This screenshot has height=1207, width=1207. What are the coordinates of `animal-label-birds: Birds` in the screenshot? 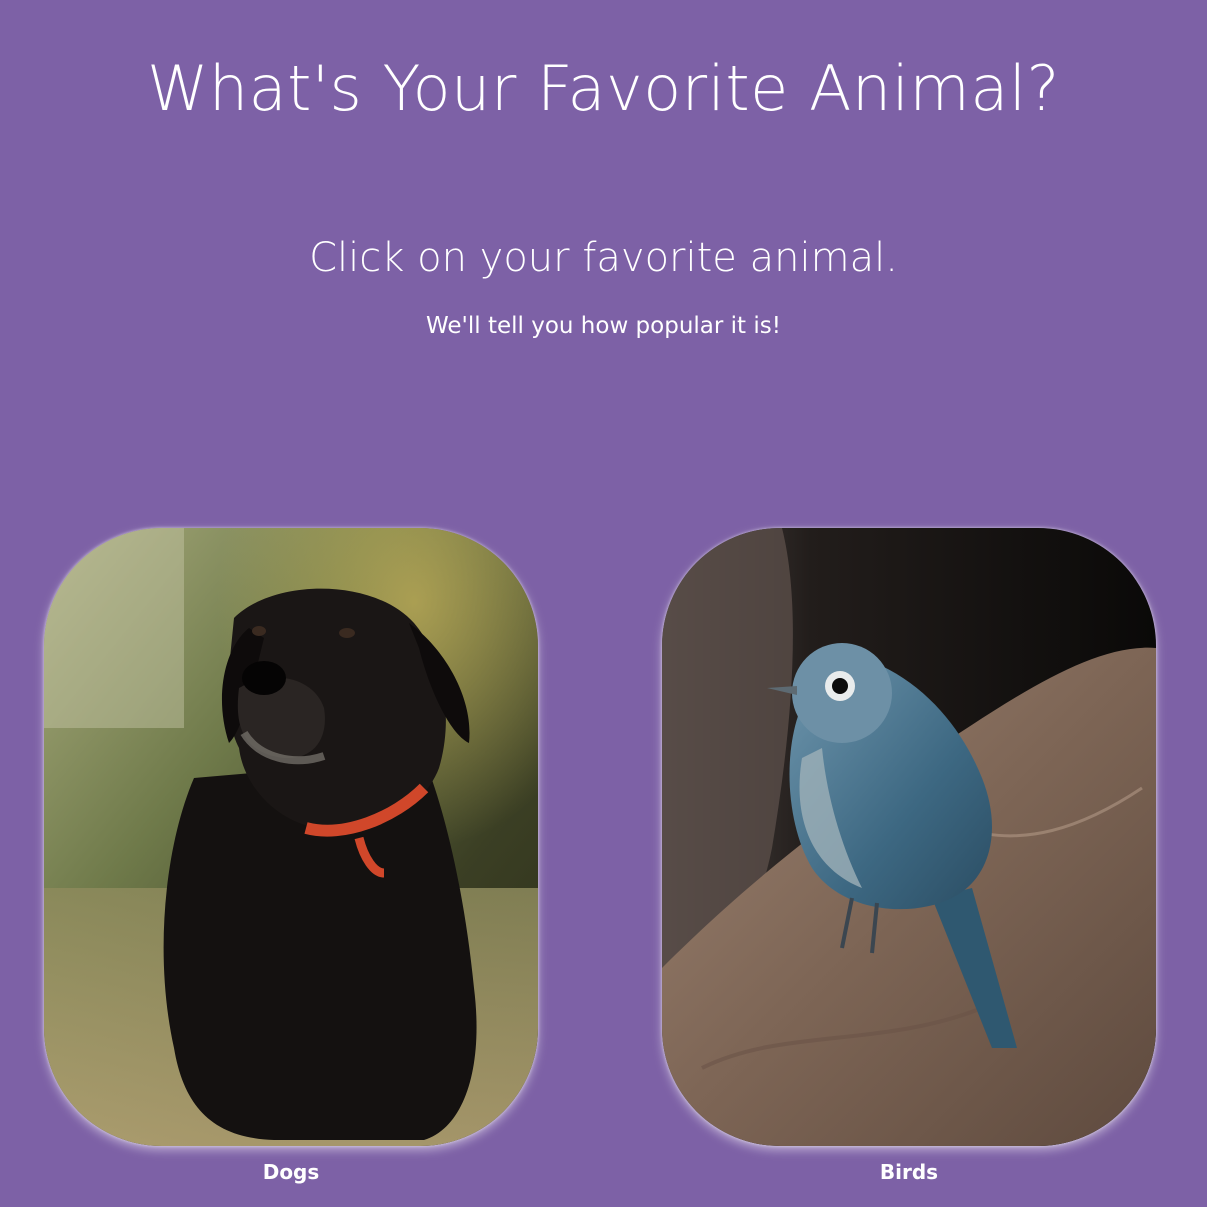 It's located at (909, 1172).